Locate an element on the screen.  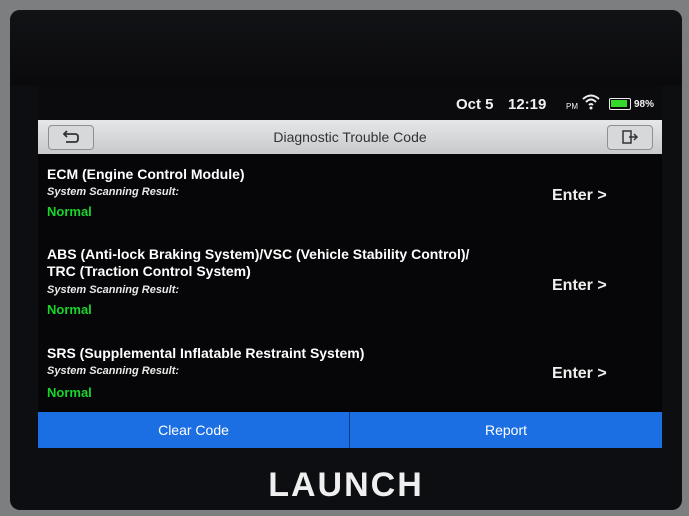
status-date: Oct 5 is located at coordinates (475, 104).